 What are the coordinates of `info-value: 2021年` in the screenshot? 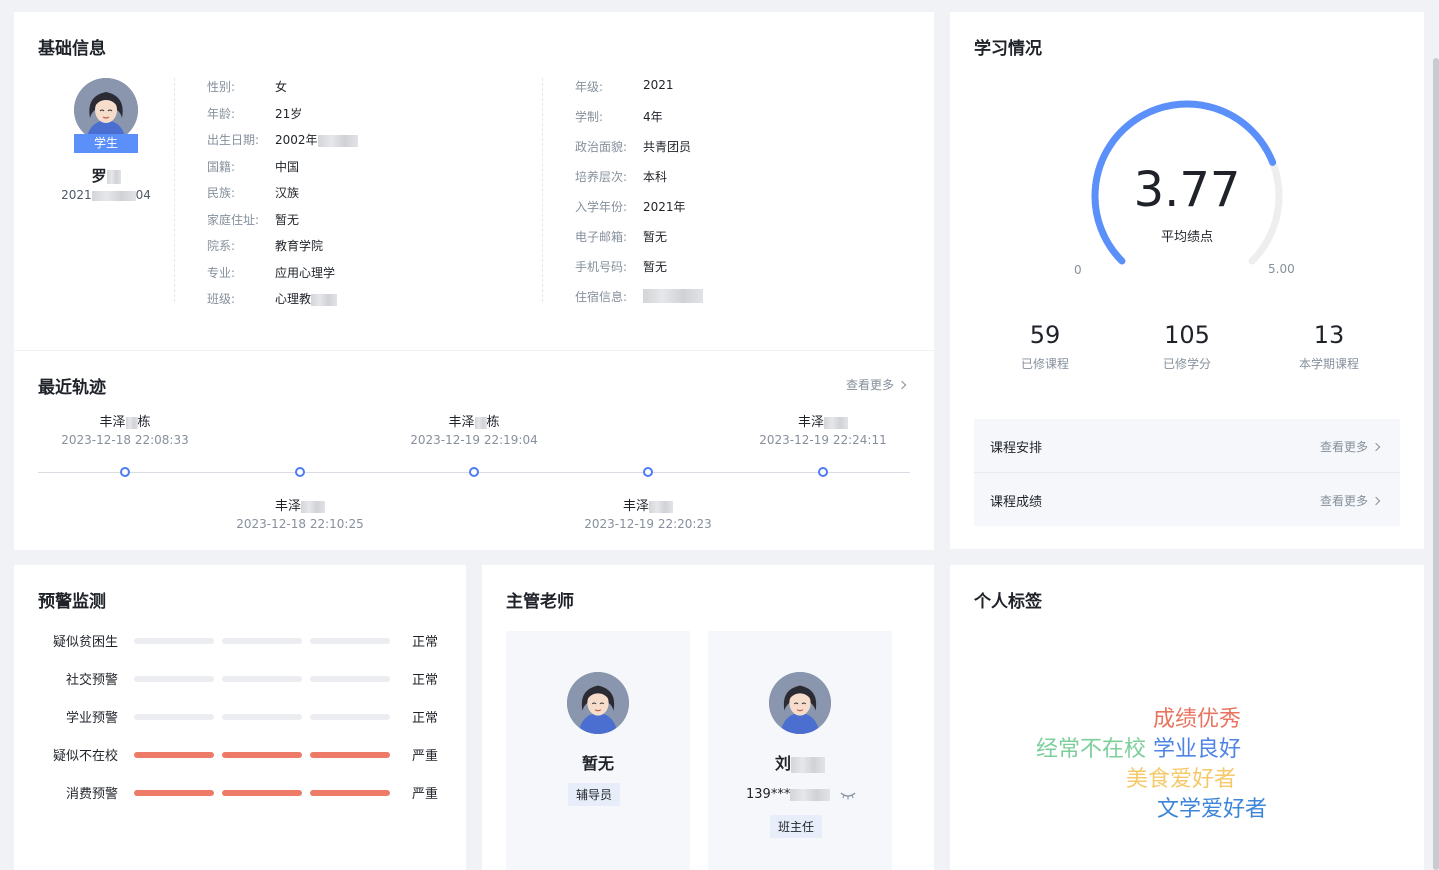 It's located at (664, 206).